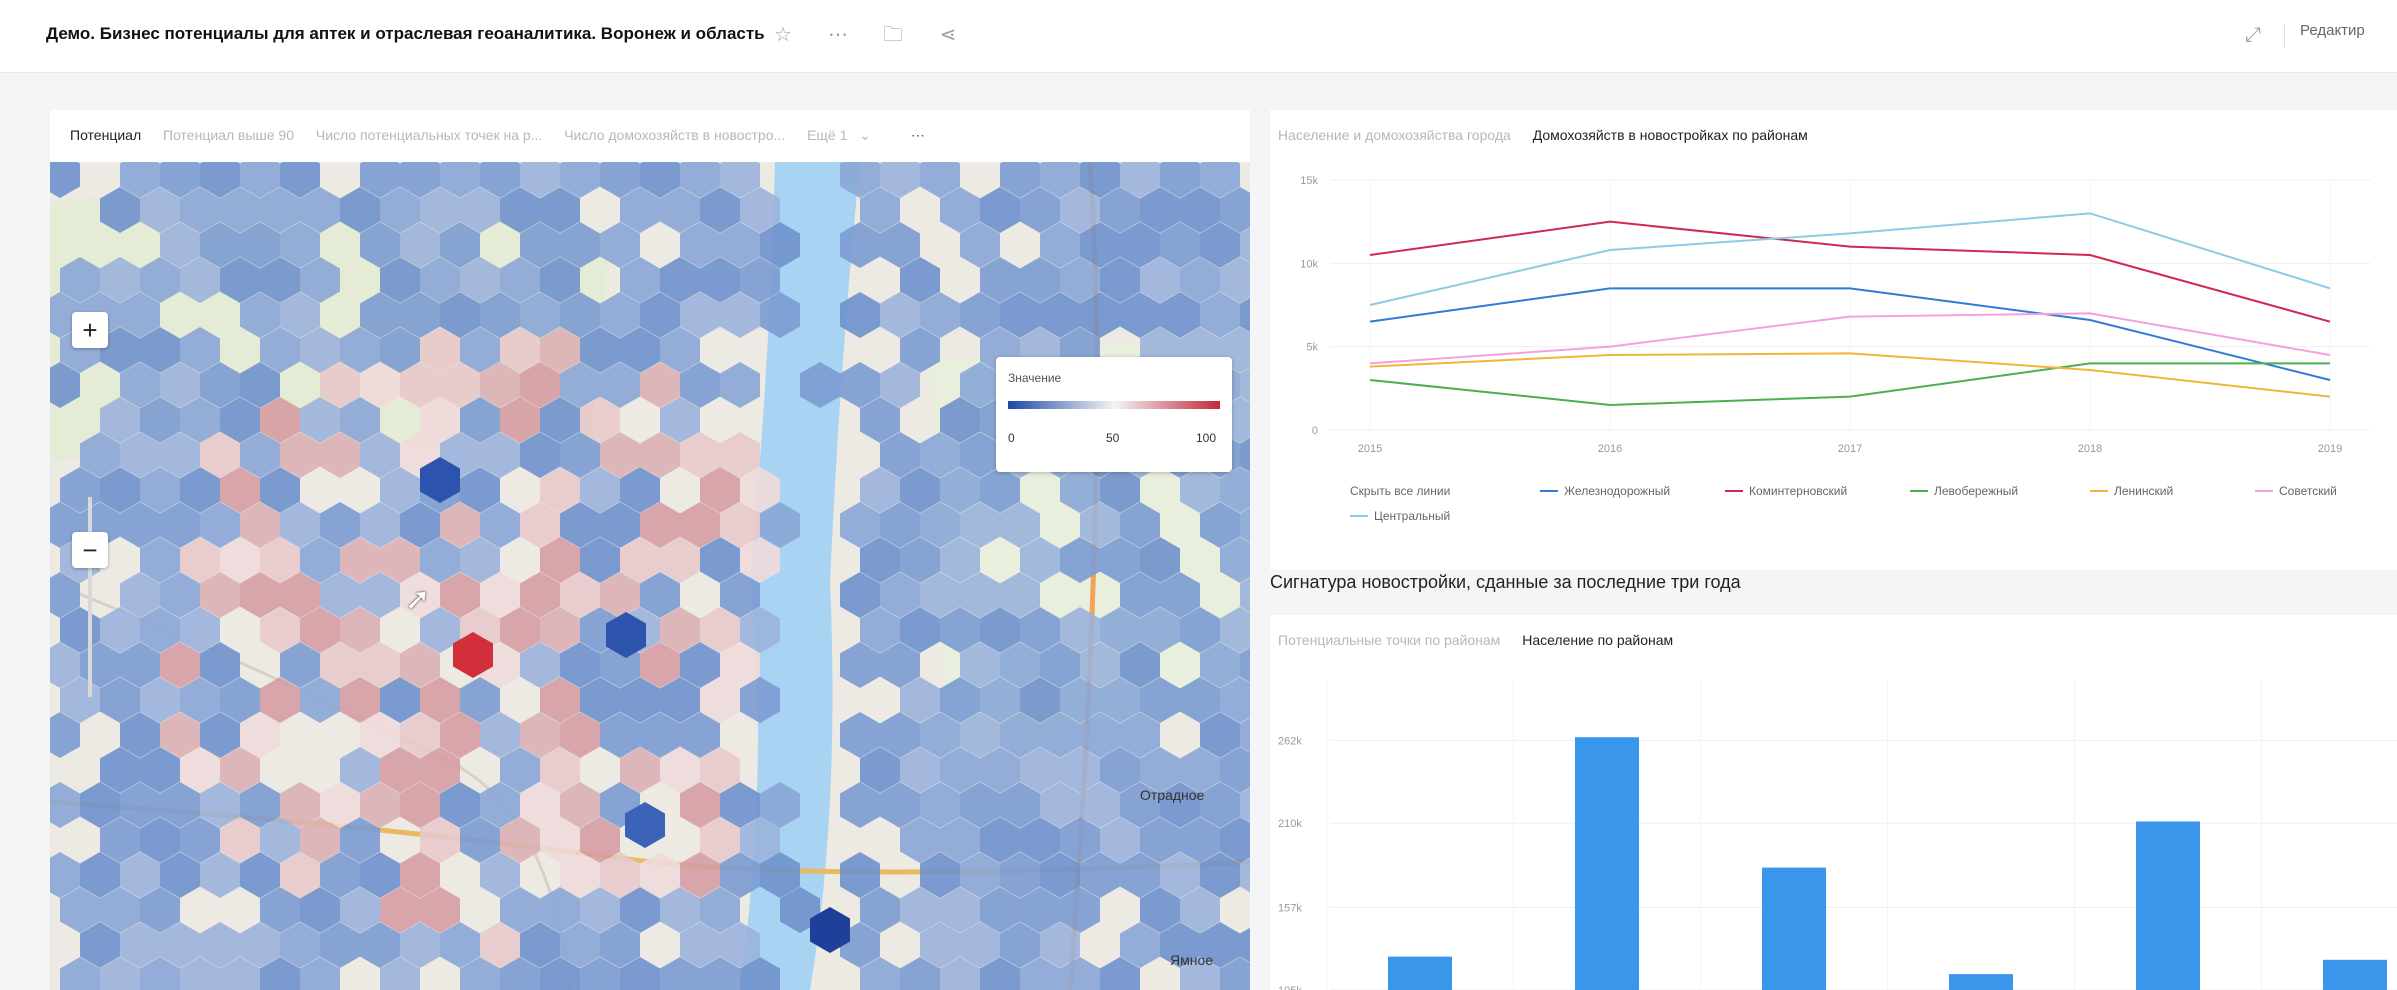  Describe the element at coordinates (1192, 960) in the screenshot. I see `map-label-yamnoe: Ямное` at that location.